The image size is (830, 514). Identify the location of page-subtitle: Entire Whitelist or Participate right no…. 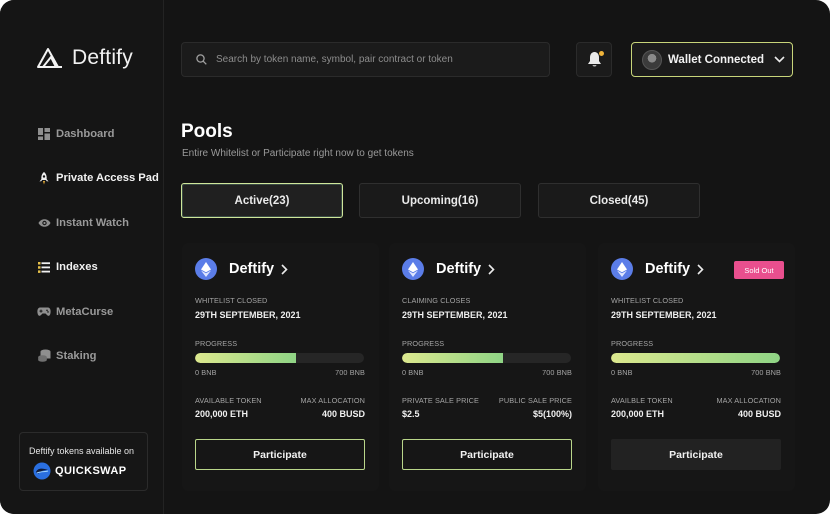
(298, 153).